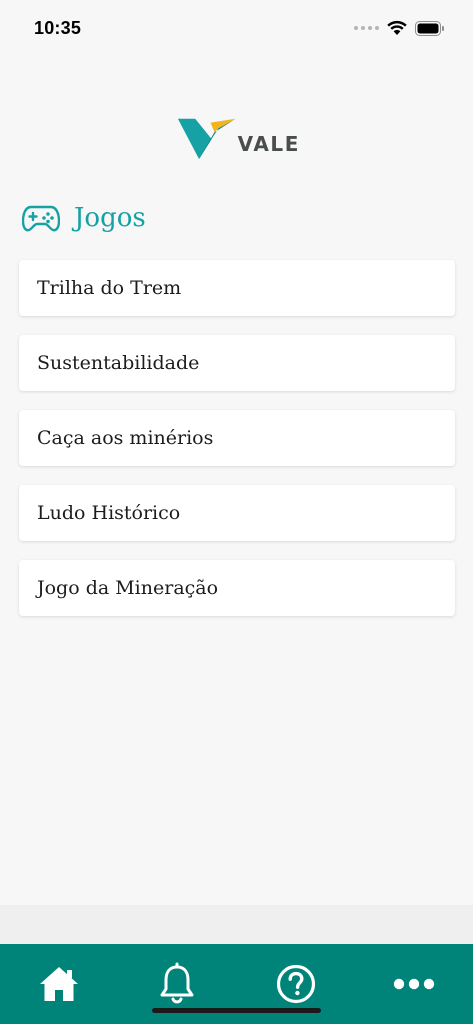 The image size is (473, 1024). I want to click on wifi-icon, so click(397, 27).